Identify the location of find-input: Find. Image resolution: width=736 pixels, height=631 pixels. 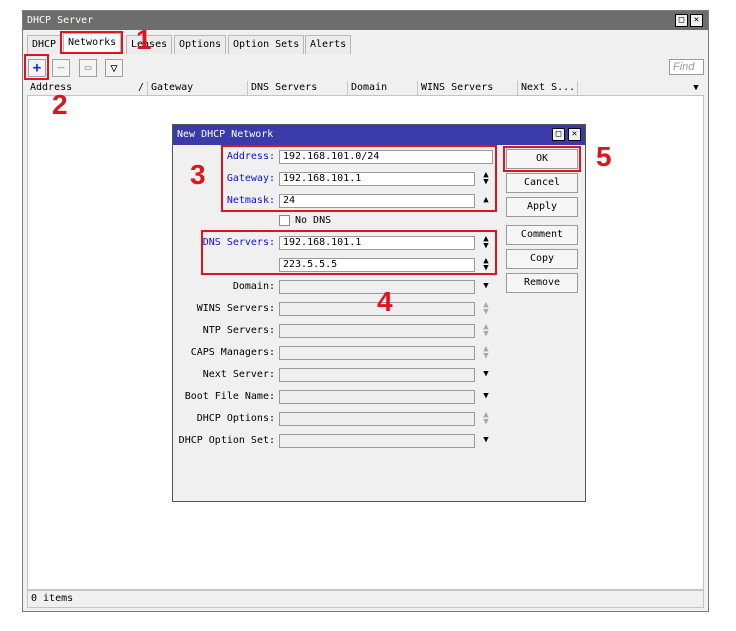
(686, 67).